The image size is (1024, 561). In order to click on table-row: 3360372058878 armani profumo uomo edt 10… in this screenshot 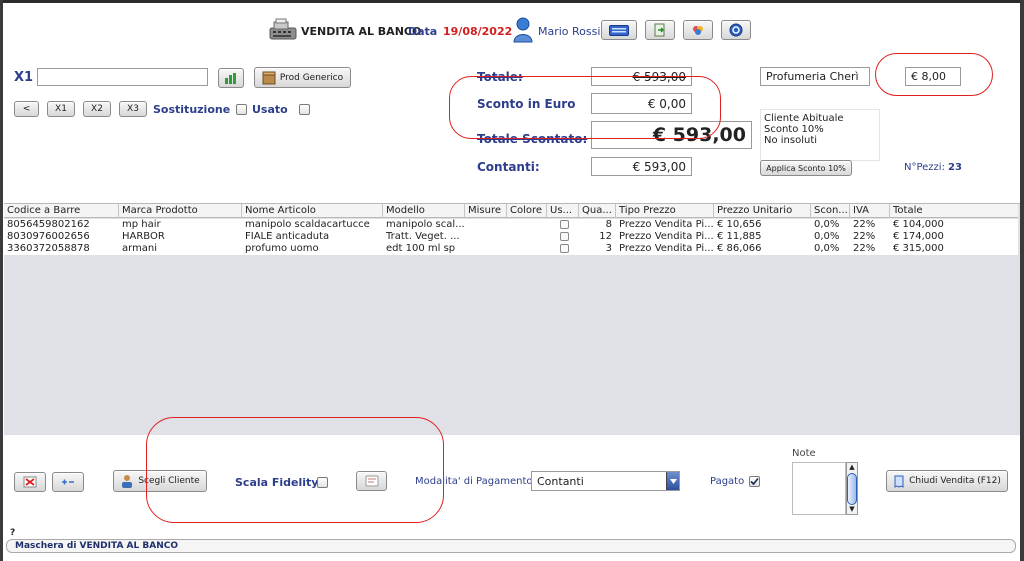, I will do `click(511, 249)`.